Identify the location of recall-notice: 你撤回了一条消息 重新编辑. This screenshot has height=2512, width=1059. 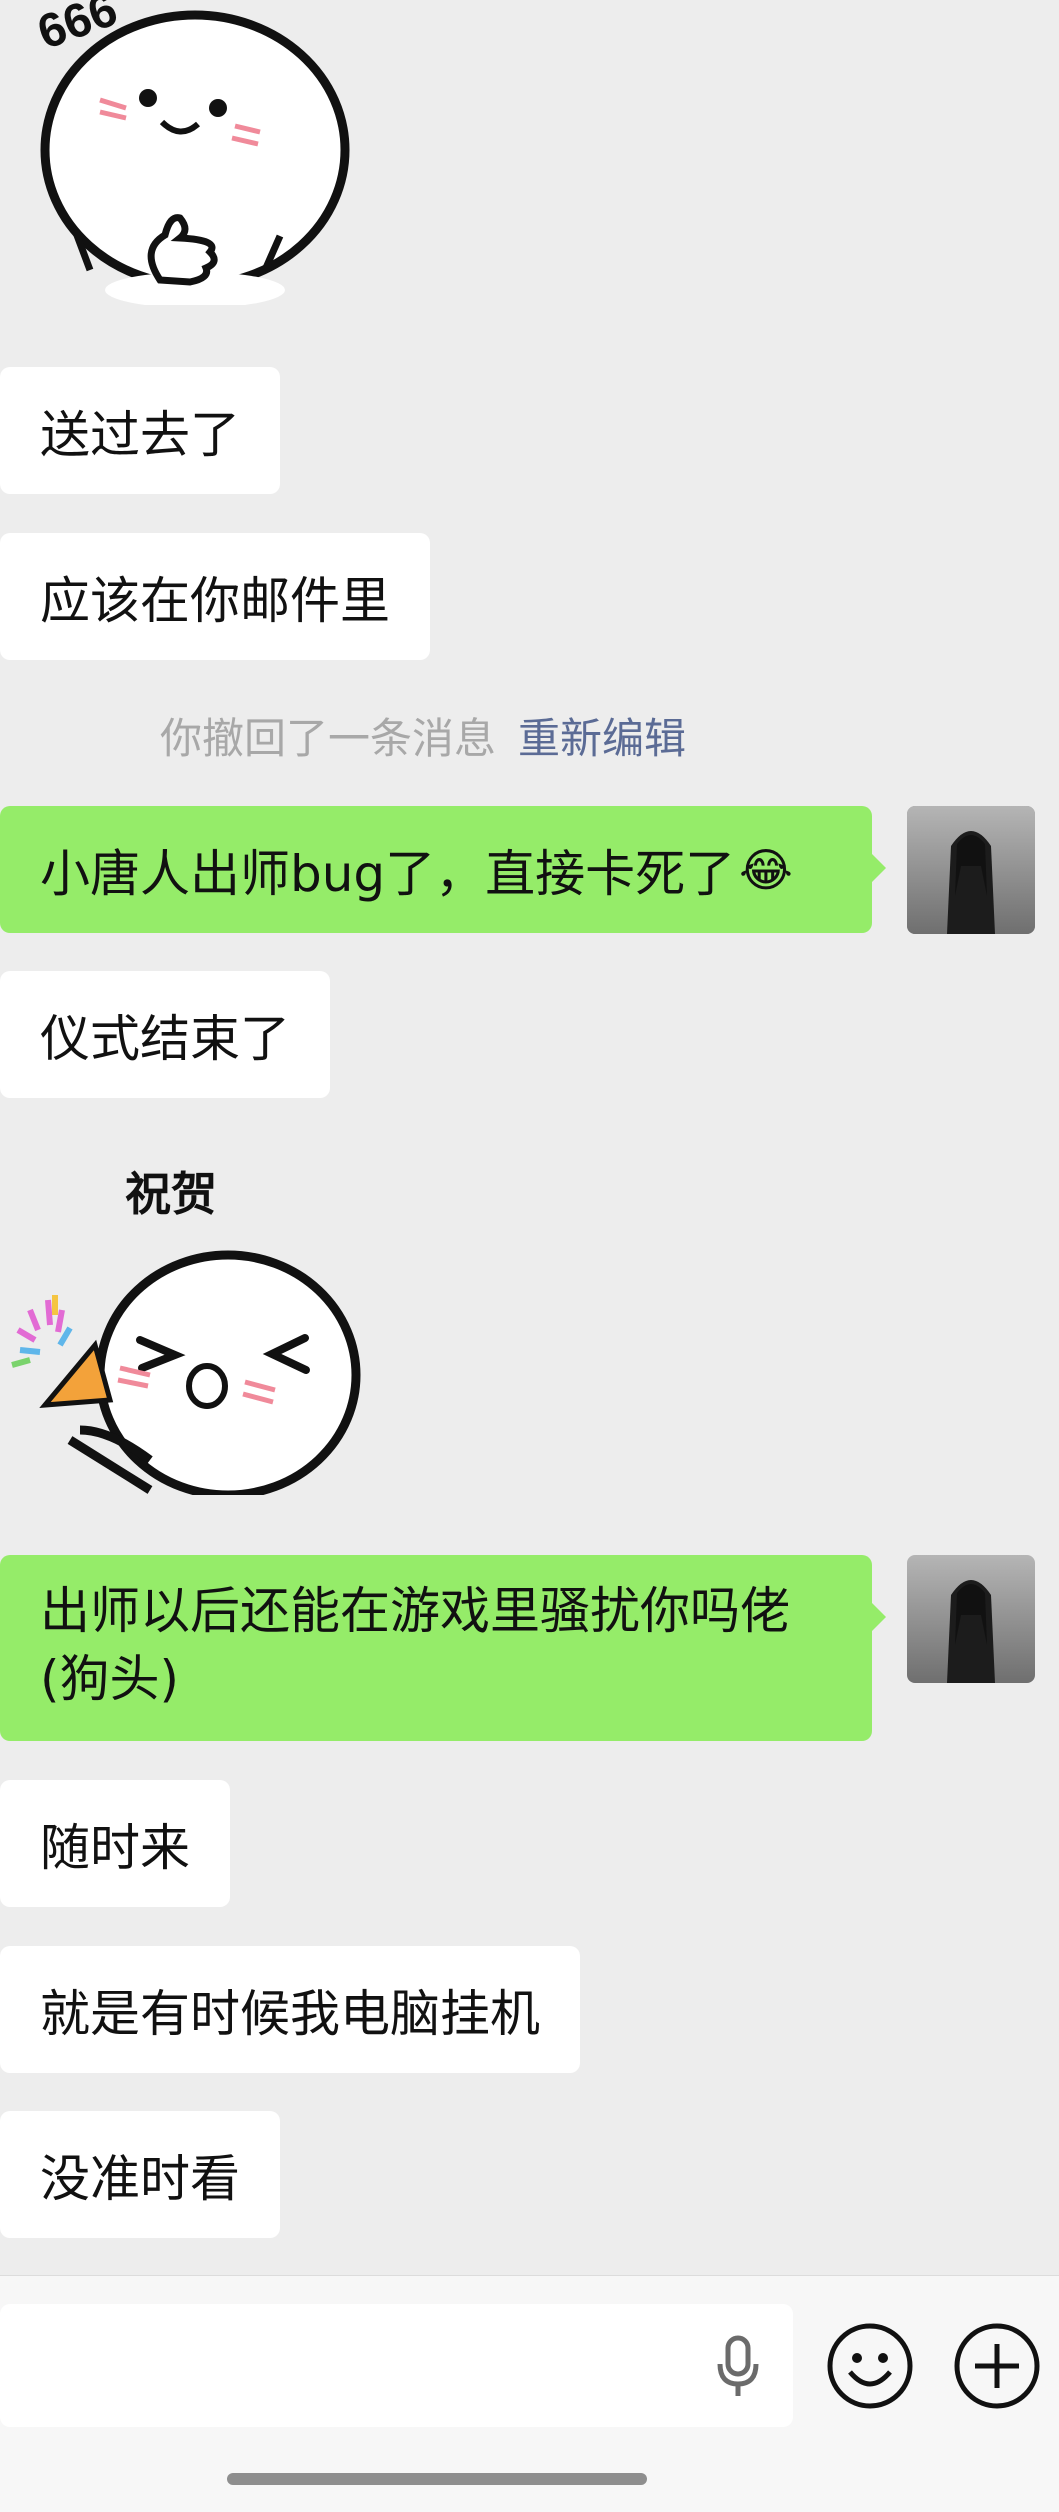
(529, 735).